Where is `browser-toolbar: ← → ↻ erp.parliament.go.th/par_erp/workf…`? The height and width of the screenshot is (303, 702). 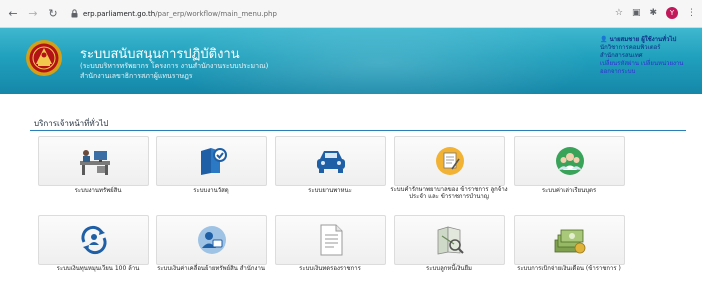 browser-toolbar: ← → ↻ erp.parliament.go.th/par_erp/workf… is located at coordinates (351, 14).